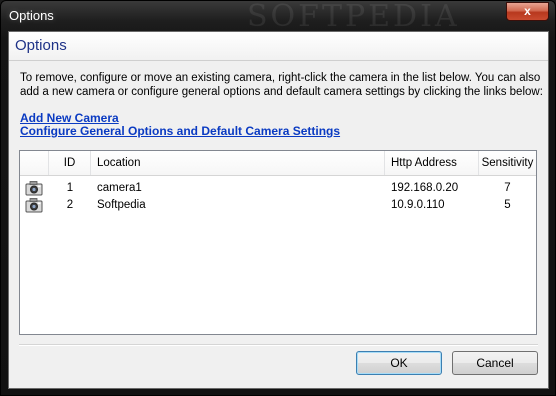  I want to click on column-header-sensitivity: Sensitivity, so click(507, 163).